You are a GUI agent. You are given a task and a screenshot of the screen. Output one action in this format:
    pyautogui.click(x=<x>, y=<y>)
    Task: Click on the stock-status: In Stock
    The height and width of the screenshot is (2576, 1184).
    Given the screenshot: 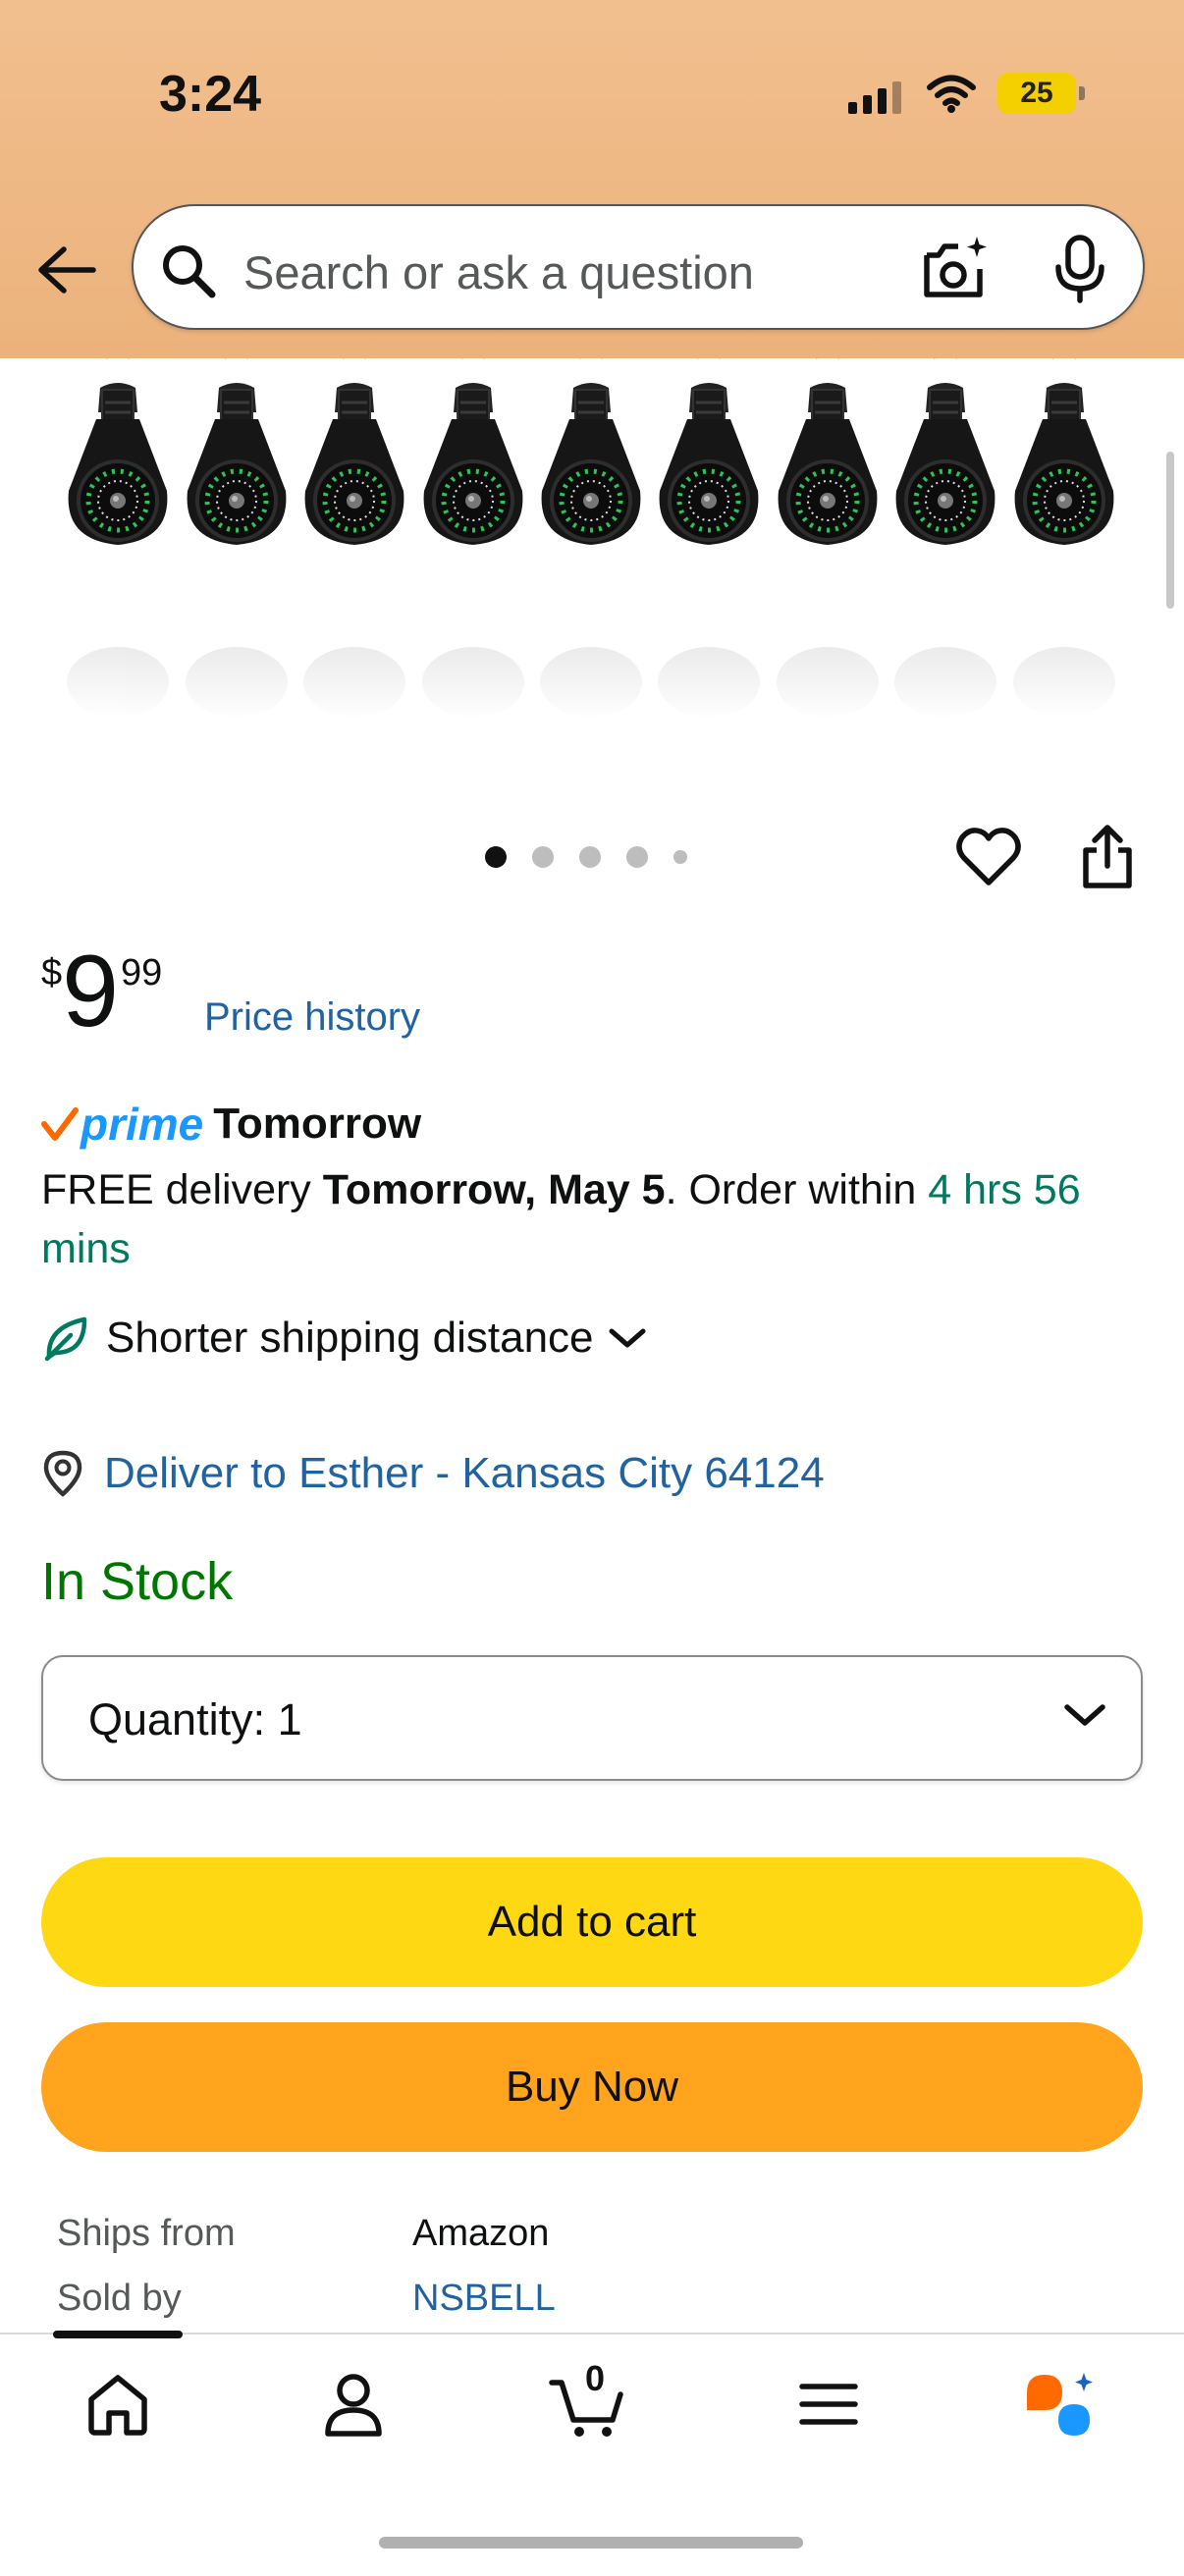 What is the action you would take?
    pyautogui.click(x=137, y=1581)
    